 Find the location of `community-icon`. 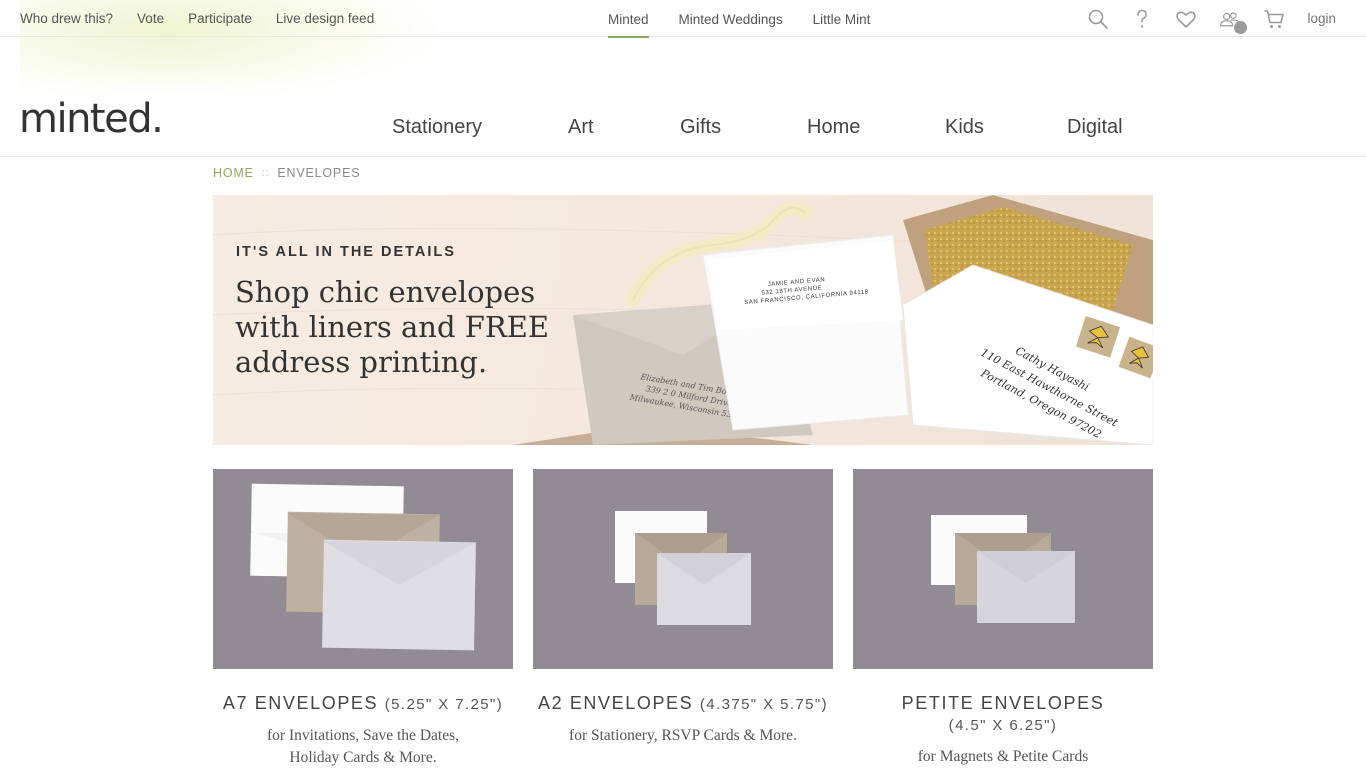

community-icon is located at coordinates (1233, 21).